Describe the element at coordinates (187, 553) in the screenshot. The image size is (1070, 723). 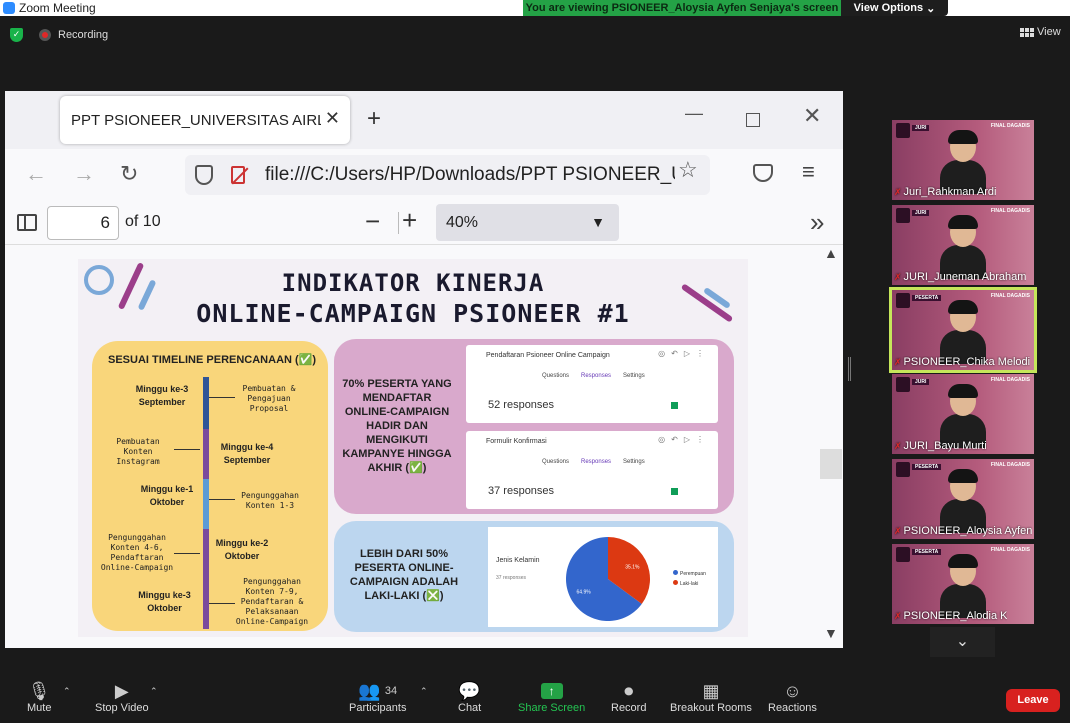
I see `timeline-connector` at that location.